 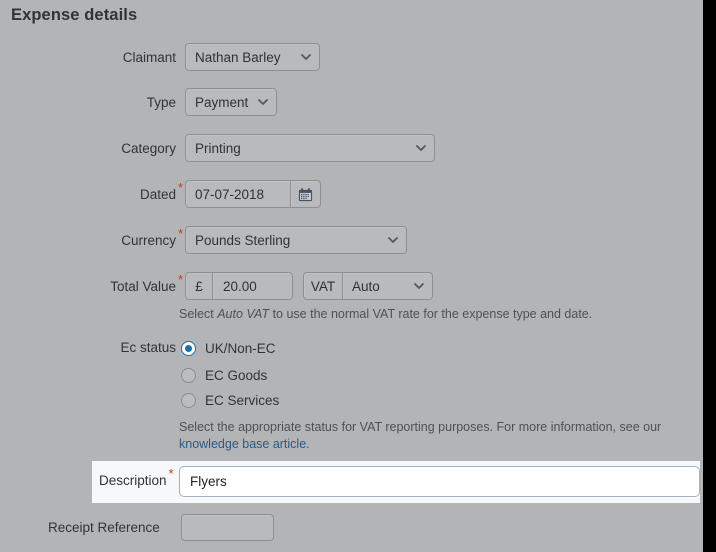 What do you see at coordinates (188, 348) in the screenshot?
I see `radio-button-uk-non-ec` at bounding box center [188, 348].